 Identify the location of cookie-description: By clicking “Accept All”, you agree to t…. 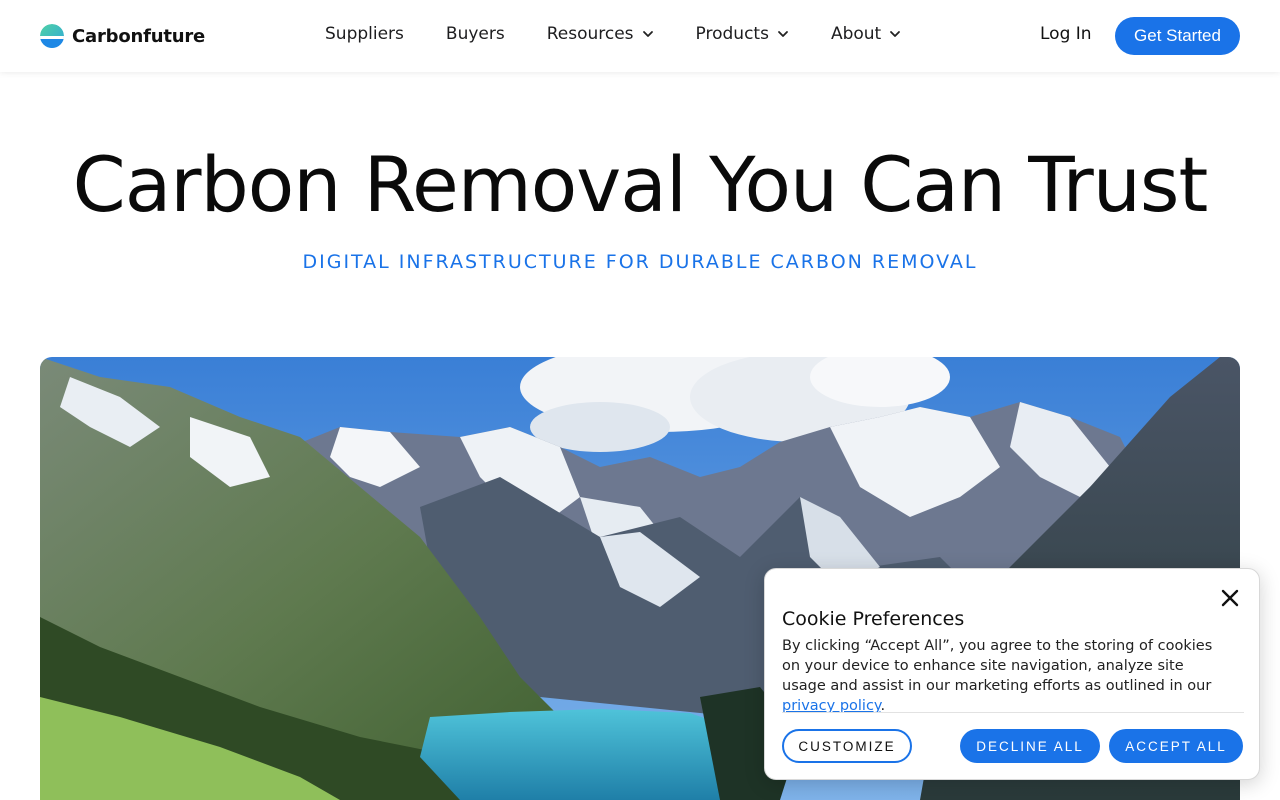
(1002, 676).